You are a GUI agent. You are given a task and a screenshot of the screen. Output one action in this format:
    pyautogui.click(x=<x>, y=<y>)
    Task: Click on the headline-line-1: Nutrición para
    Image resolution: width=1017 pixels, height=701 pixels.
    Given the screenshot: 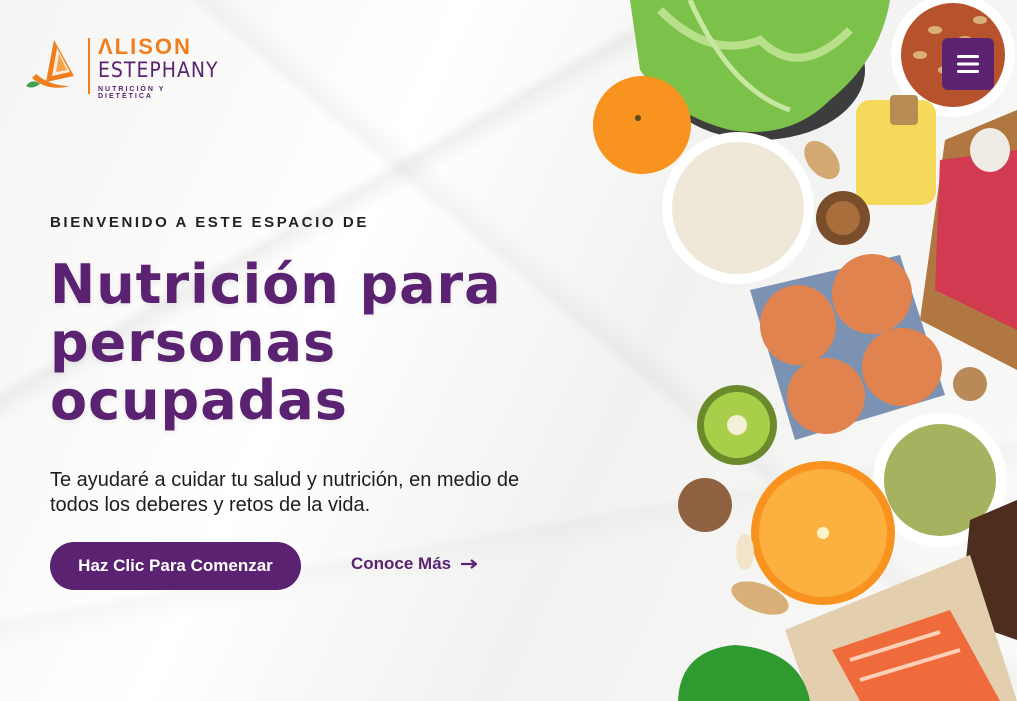 What is the action you would take?
    pyautogui.click(x=276, y=284)
    